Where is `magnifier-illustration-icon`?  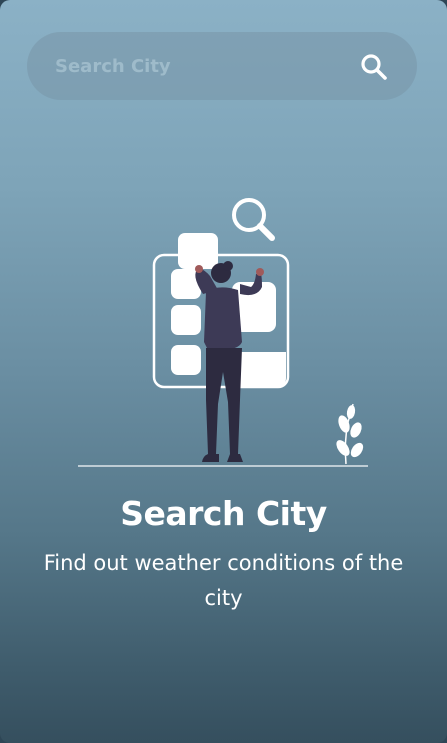 magnifier-illustration-icon is located at coordinates (253, 219).